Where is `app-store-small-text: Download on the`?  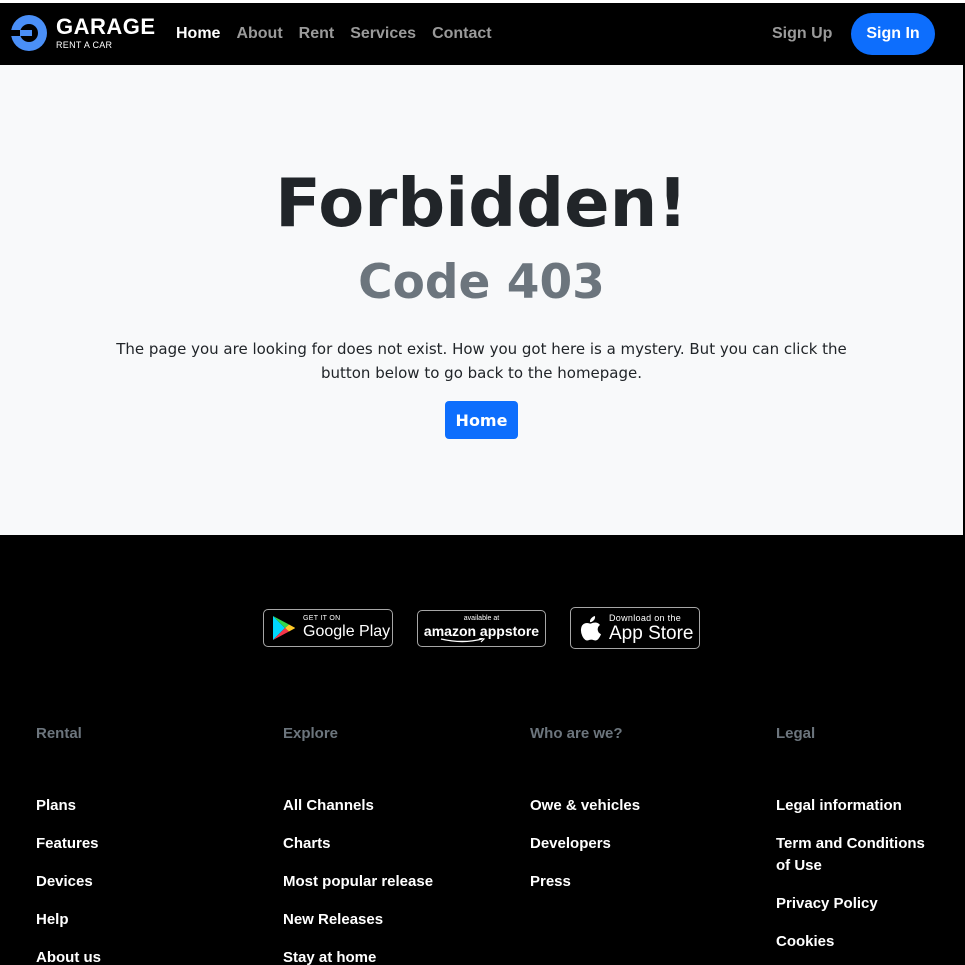
app-store-small-text: Download on the is located at coordinates (645, 617).